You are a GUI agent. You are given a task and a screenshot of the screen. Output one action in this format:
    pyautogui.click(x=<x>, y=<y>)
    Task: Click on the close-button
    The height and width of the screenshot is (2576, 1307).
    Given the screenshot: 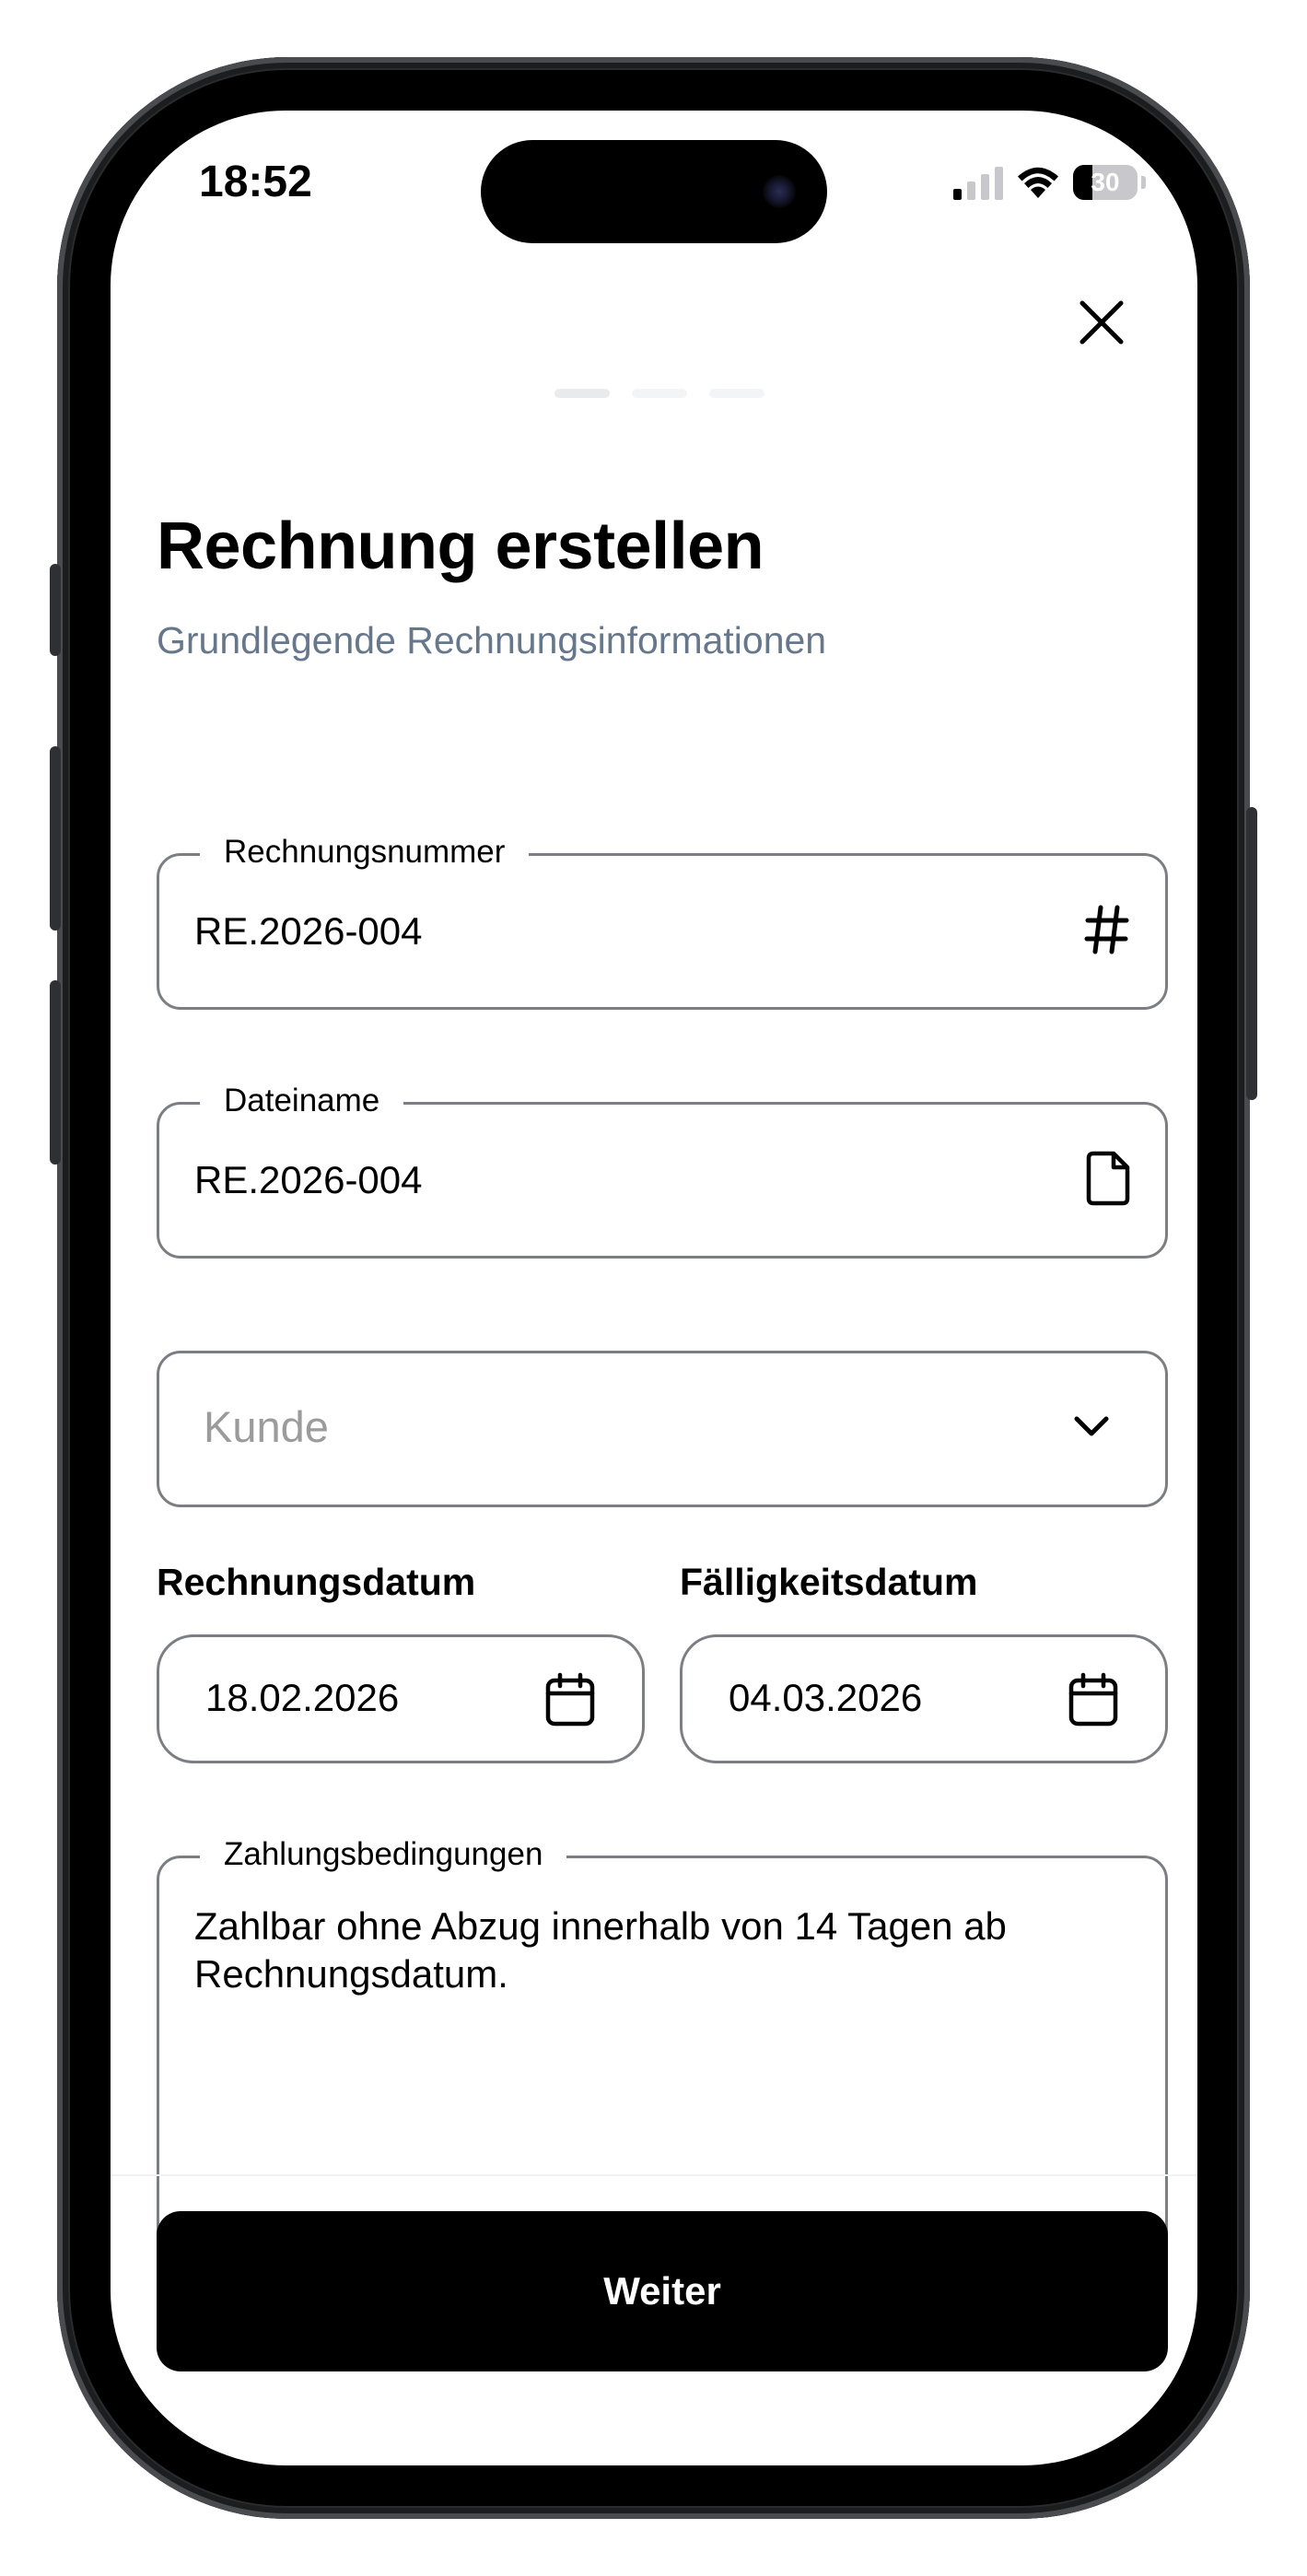 What is the action you would take?
    pyautogui.click(x=1102, y=322)
    